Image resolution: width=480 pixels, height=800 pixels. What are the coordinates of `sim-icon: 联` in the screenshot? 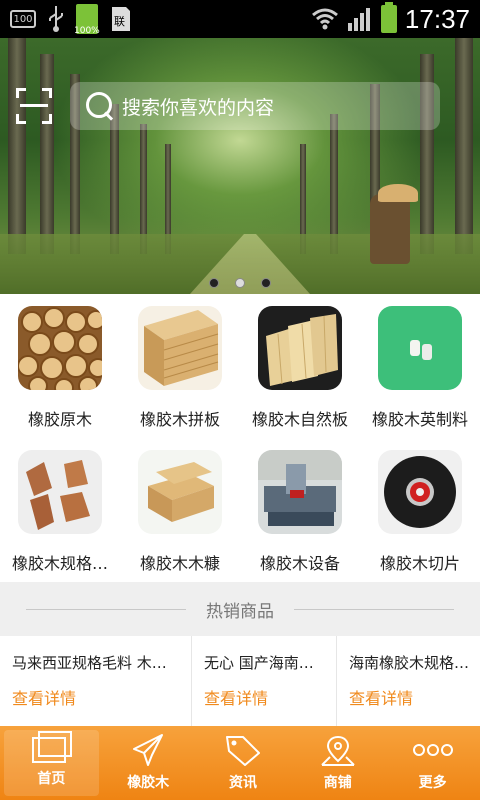 It's located at (121, 19).